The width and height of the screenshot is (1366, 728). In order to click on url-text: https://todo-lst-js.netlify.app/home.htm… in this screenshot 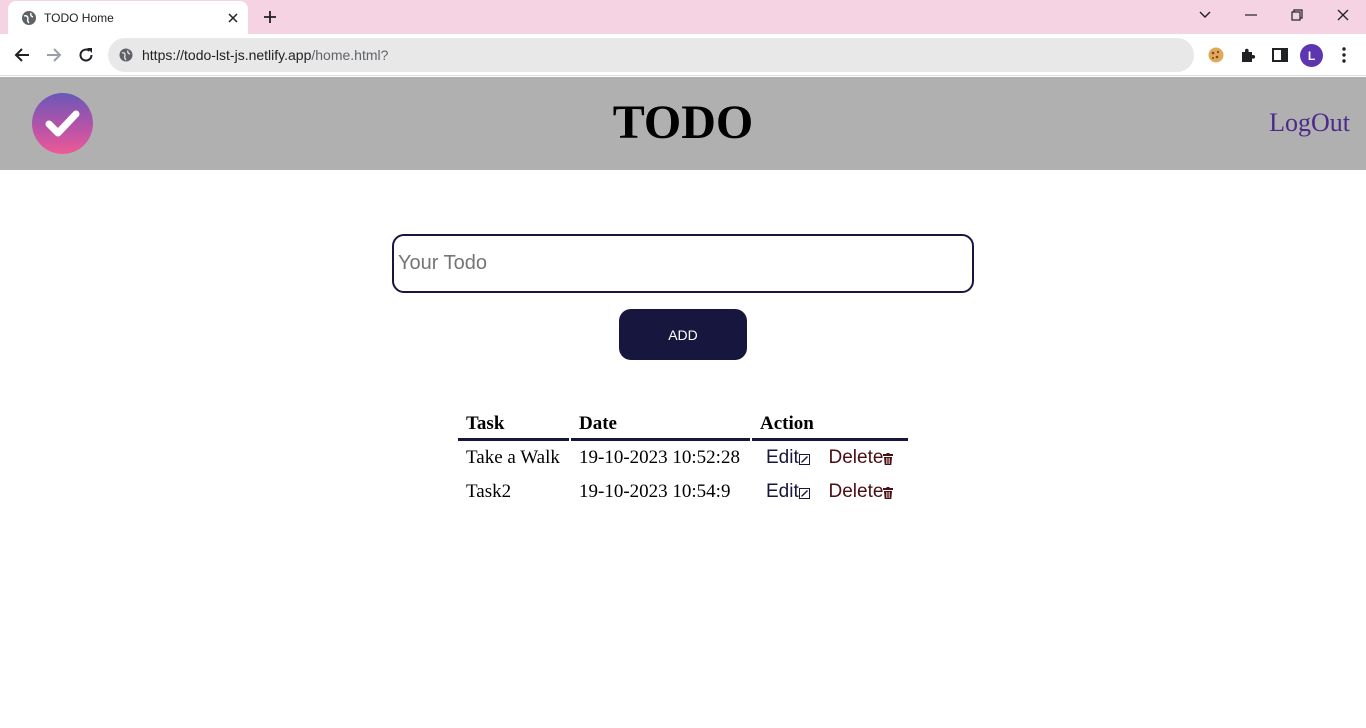, I will do `click(265, 55)`.